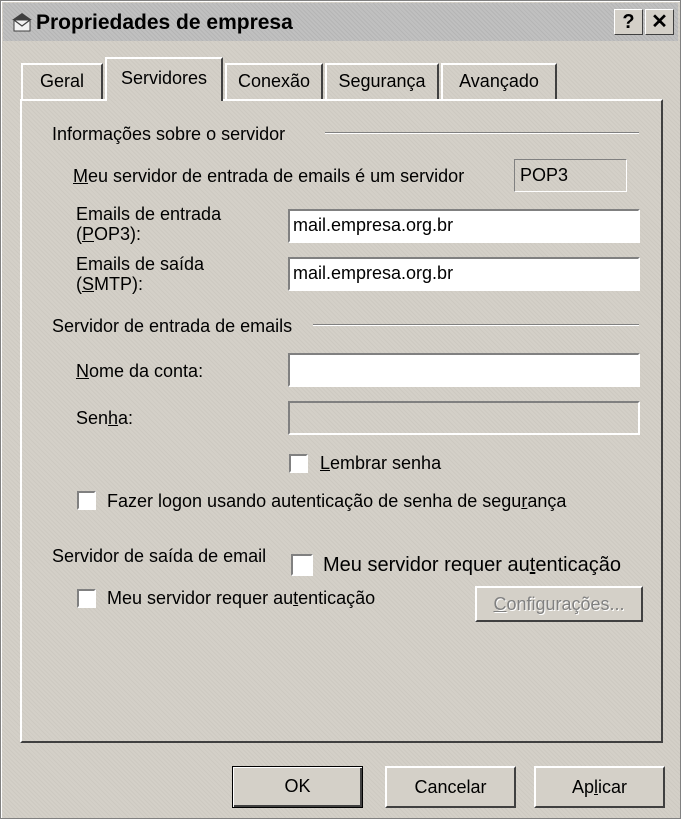  Describe the element at coordinates (86, 500) in the screenshot. I see `spa-logon-checkbox` at that location.